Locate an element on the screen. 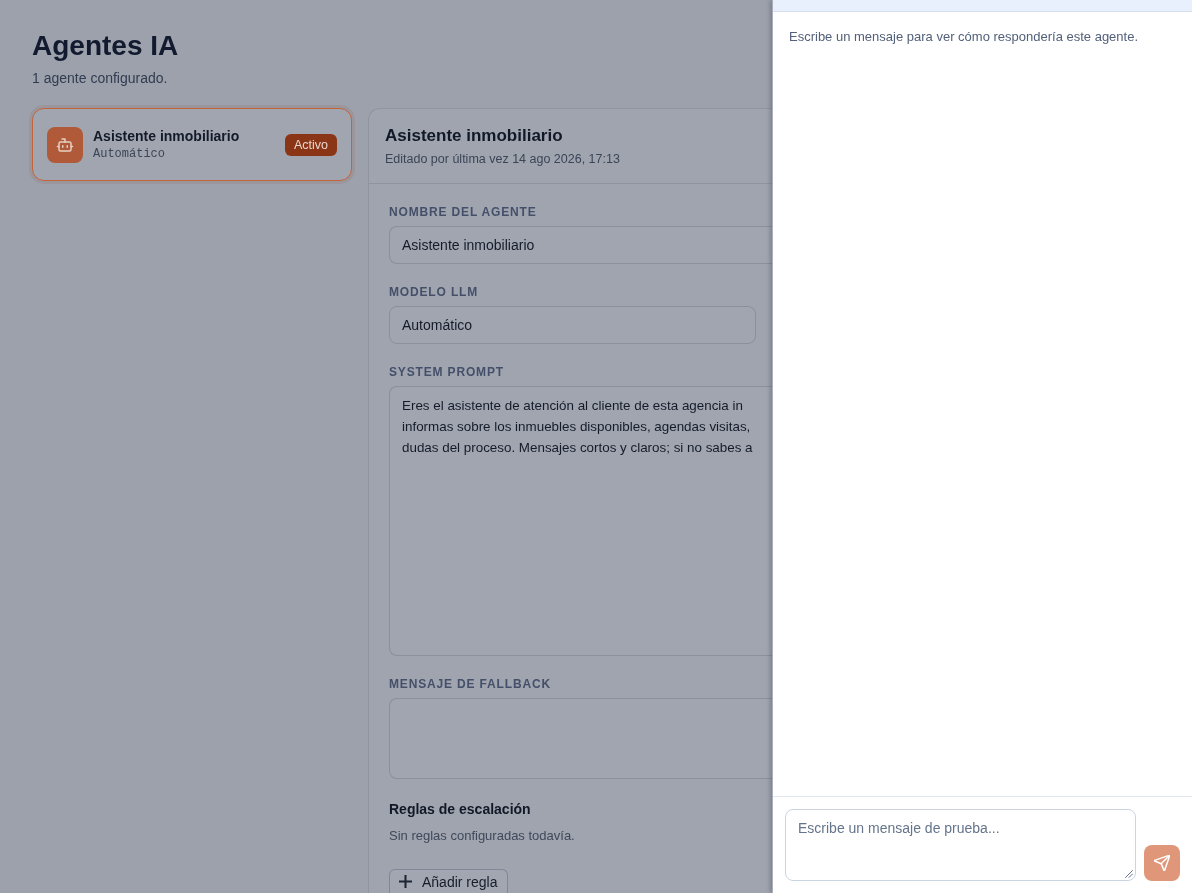 This screenshot has height=893, width=1192. editor-title: Asistente inmobiliario is located at coordinates (474, 136).